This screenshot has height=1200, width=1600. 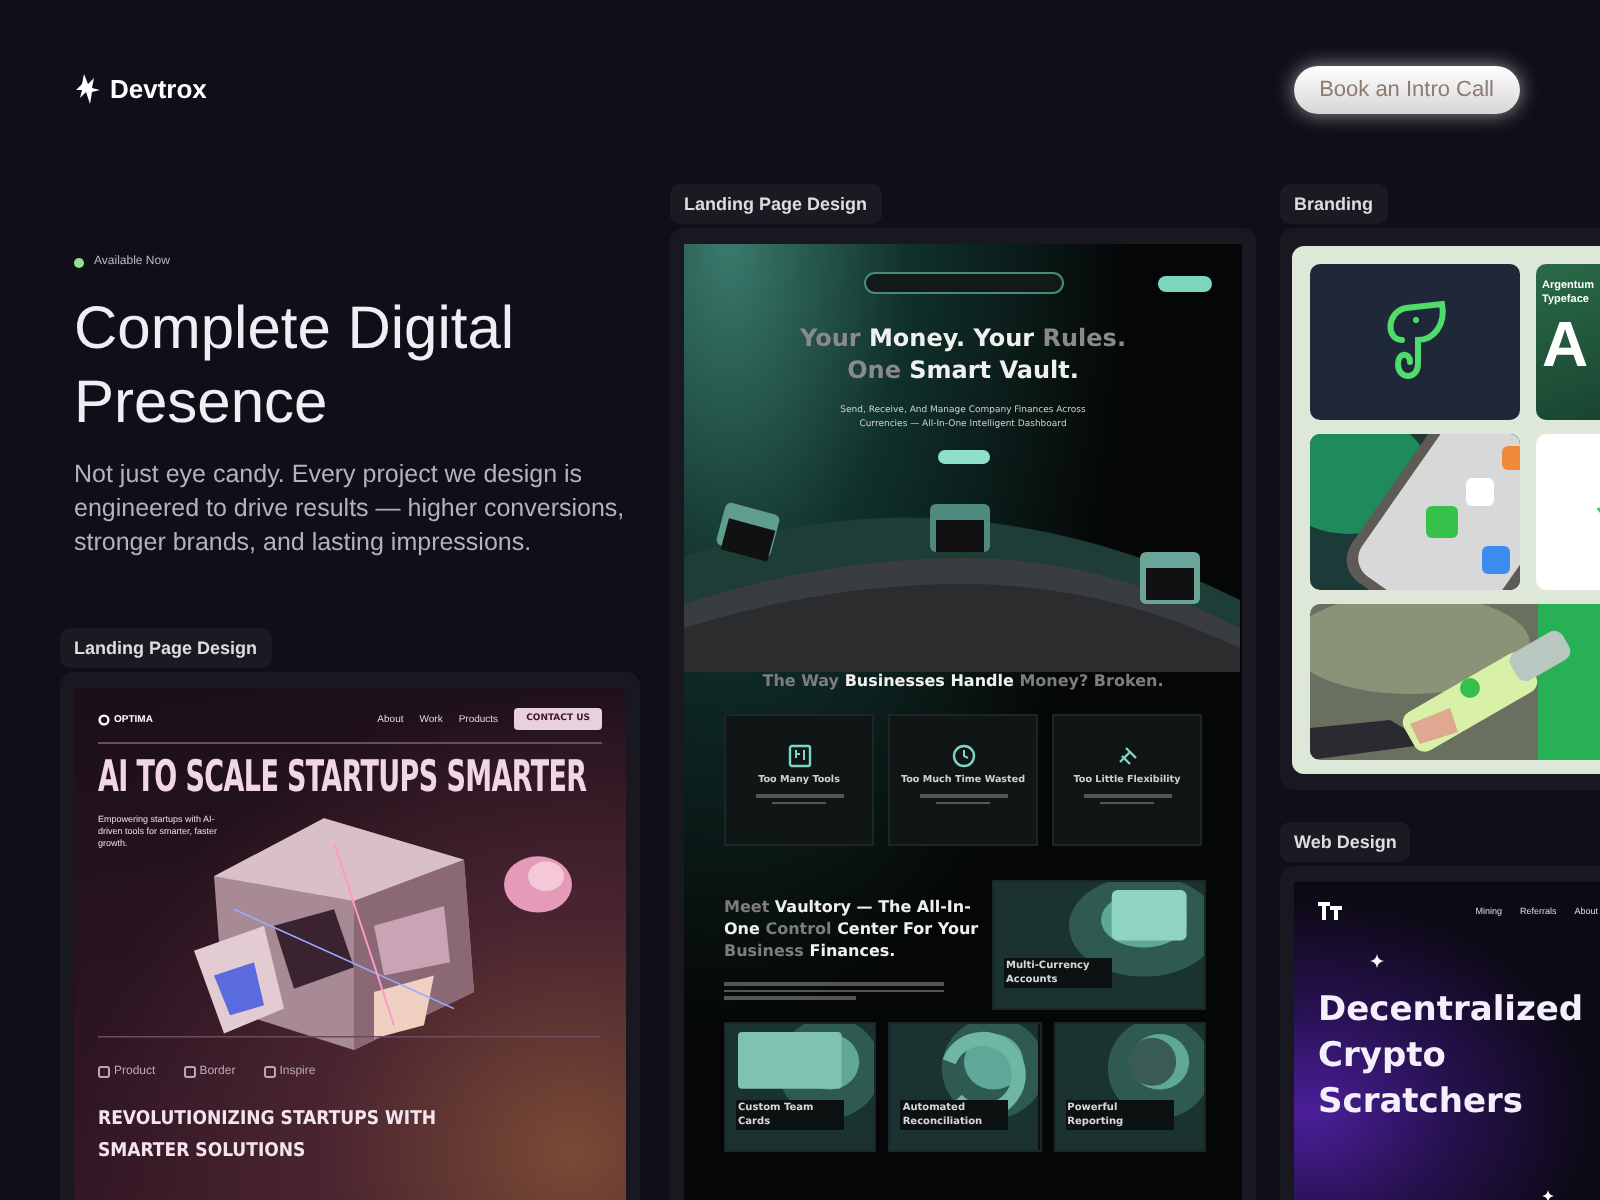 What do you see at coordinates (158, 89) in the screenshot?
I see `brand-name: Devtrox` at bounding box center [158, 89].